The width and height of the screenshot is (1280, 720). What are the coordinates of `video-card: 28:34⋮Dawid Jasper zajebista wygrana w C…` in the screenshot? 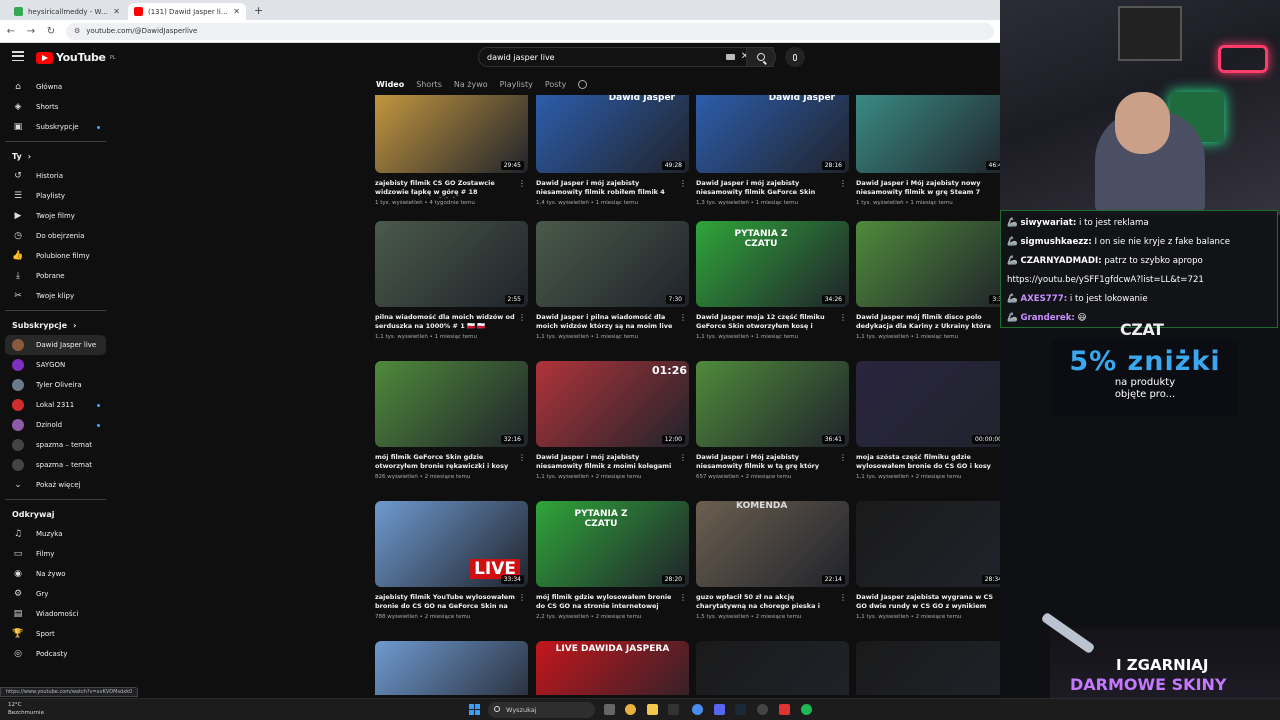 It's located at (928, 560).